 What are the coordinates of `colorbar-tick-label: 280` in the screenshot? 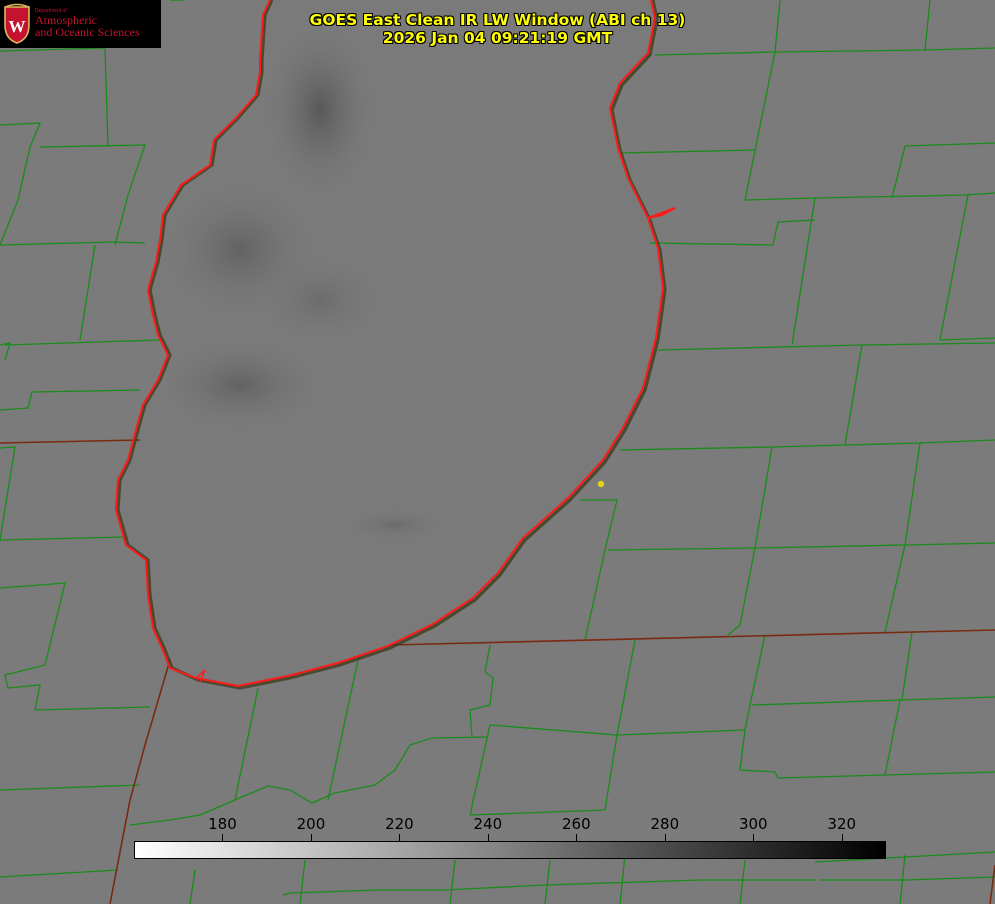 It's located at (665, 824).